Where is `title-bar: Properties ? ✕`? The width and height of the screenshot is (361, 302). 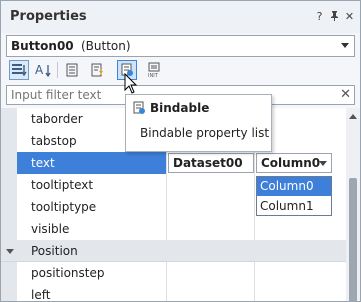 title-bar: Properties ? ✕ is located at coordinates (180, 17).